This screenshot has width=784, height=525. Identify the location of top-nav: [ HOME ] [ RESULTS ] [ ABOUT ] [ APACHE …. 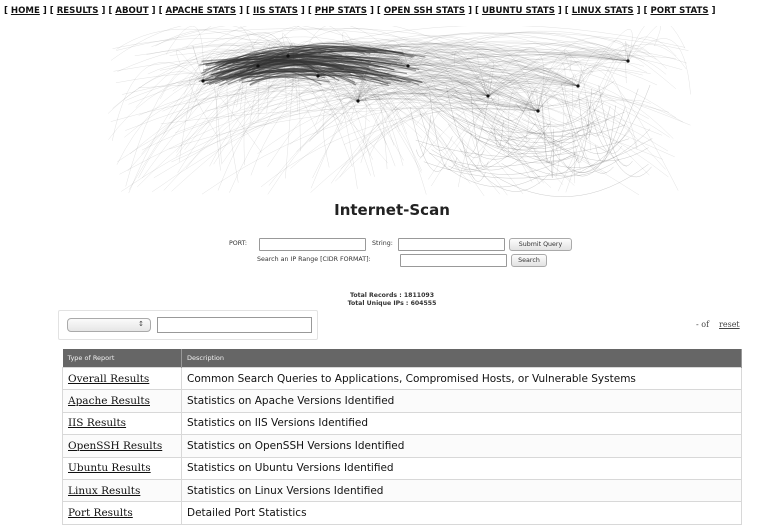
(360, 11).